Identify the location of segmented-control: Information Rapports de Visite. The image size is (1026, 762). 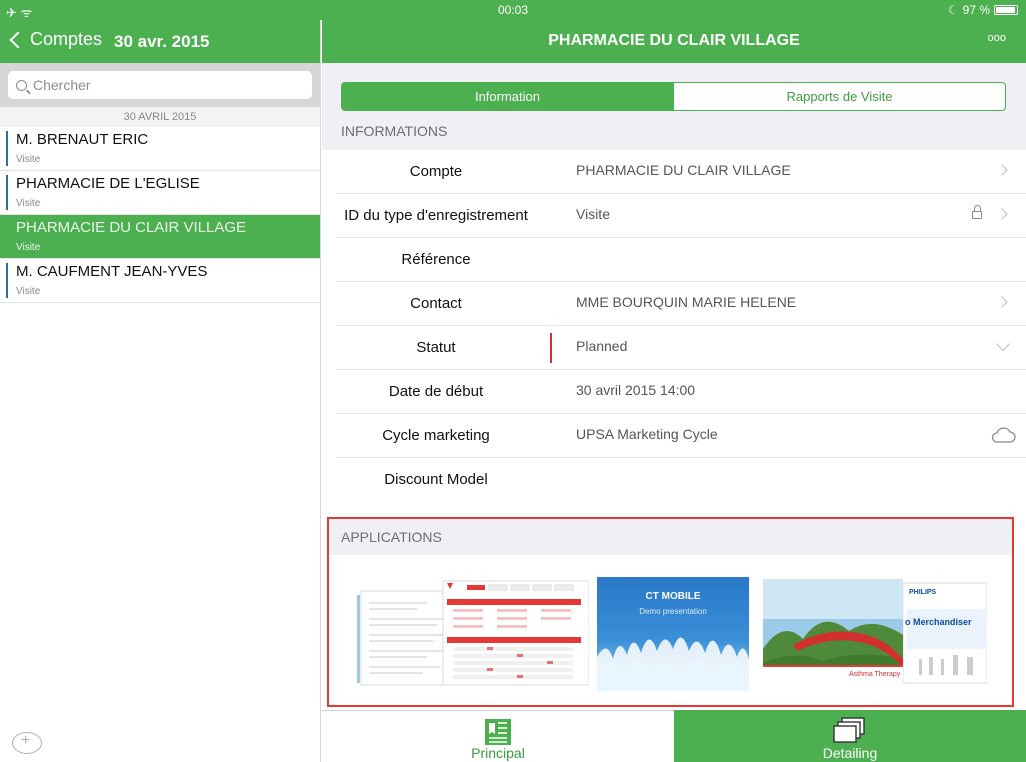
(673, 96).